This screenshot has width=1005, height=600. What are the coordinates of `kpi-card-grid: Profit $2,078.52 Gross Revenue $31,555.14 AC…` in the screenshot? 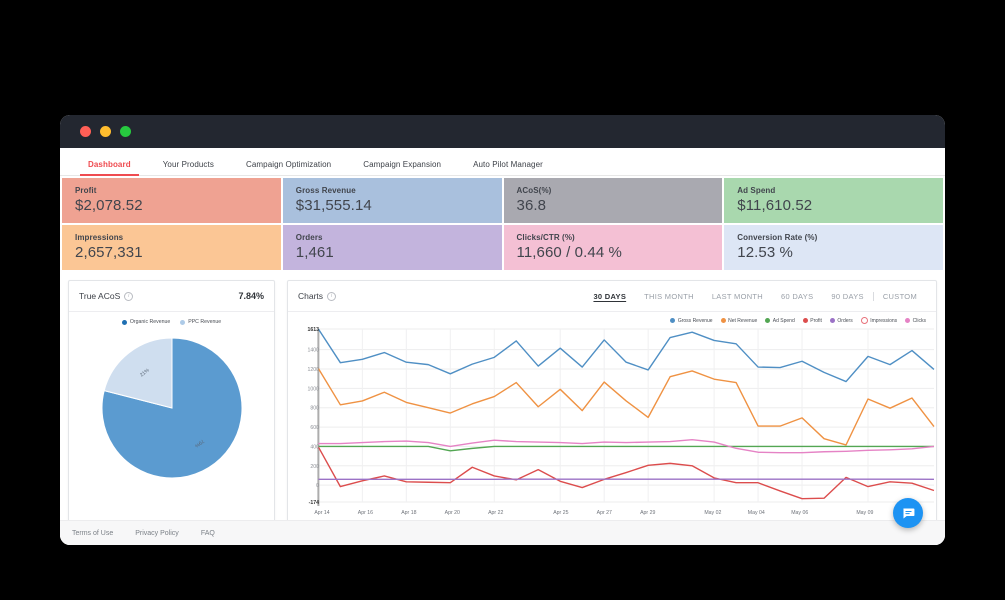 It's located at (502, 223).